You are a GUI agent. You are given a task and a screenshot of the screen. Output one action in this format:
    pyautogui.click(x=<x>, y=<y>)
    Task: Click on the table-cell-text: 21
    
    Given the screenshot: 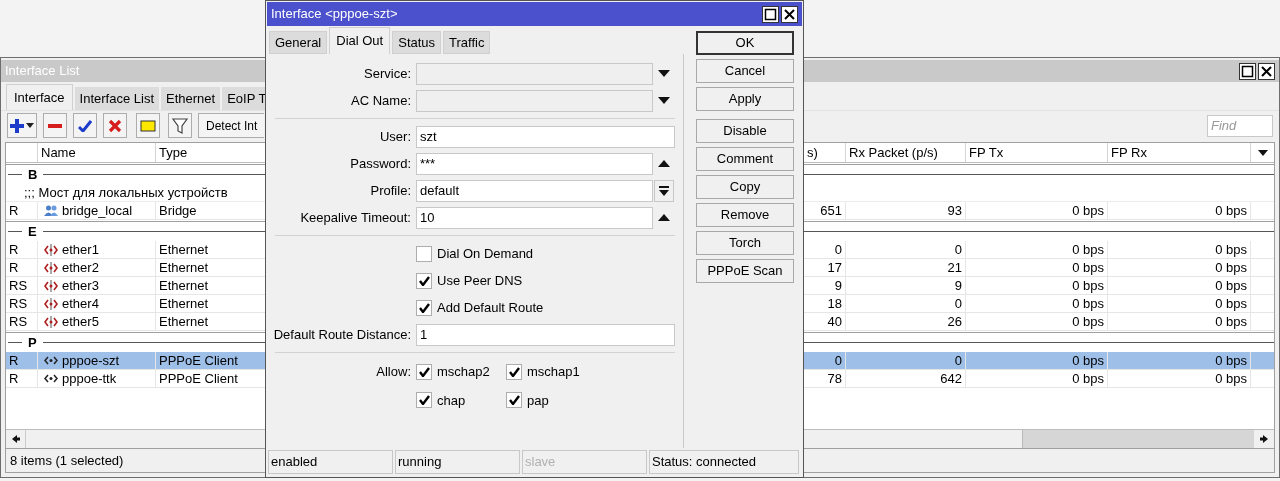 What is the action you would take?
    pyautogui.click(x=954, y=267)
    